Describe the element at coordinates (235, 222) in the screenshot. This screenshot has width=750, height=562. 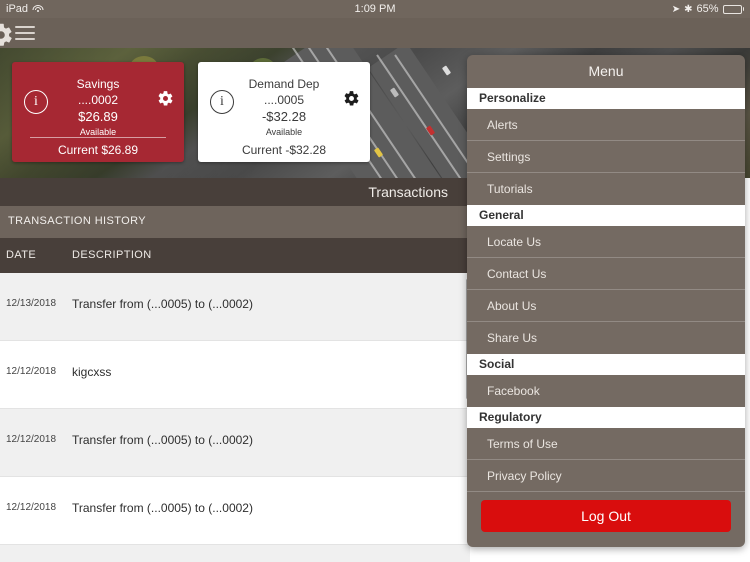
I see `transaction-history-band: TRANSACTION HISTORY` at that location.